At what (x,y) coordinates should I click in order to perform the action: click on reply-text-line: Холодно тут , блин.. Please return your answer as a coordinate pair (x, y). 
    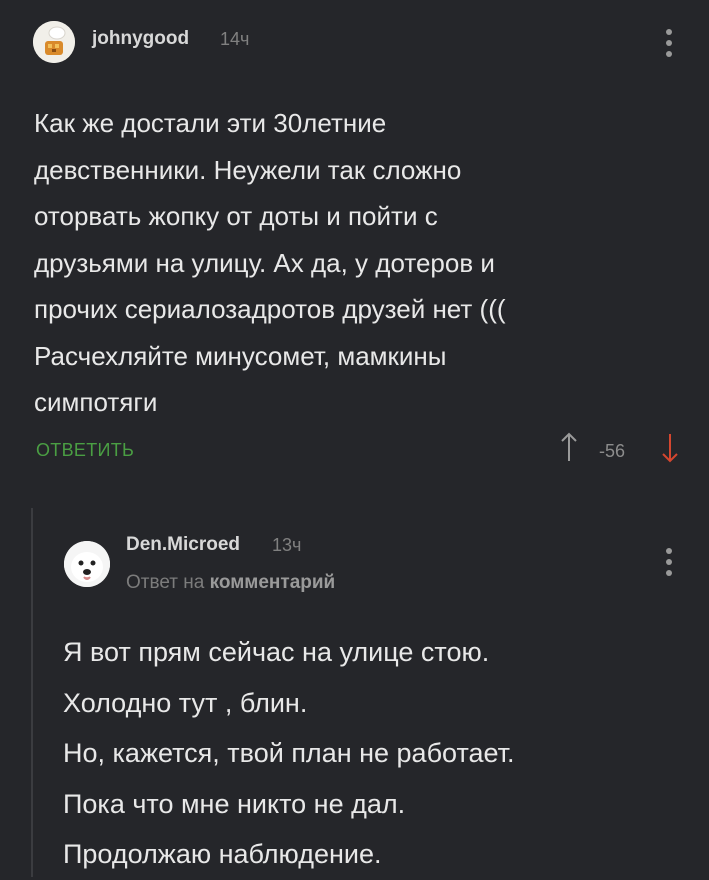
    Looking at the image, I should click on (185, 702).